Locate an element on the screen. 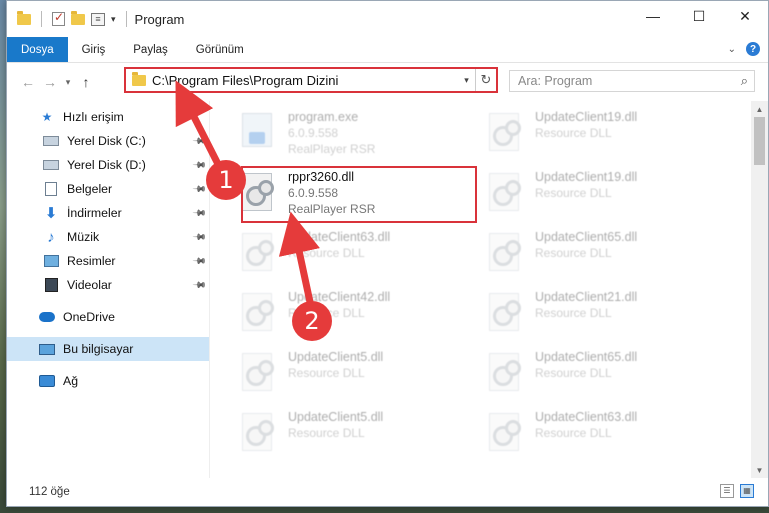 The height and width of the screenshot is (513, 769). forward-arrow-icon: → is located at coordinates (50, 82).